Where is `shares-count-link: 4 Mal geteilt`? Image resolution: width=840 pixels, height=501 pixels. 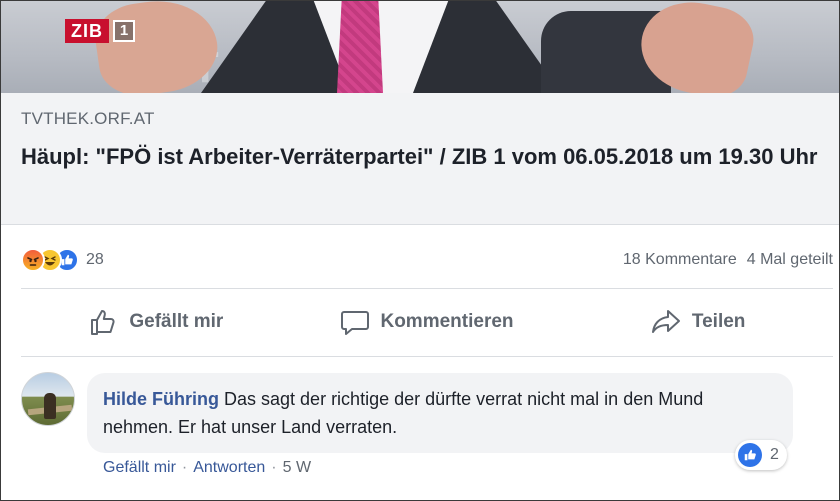
shares-count-link: 4 Mal geteilt is located at coordinates (790, 260).